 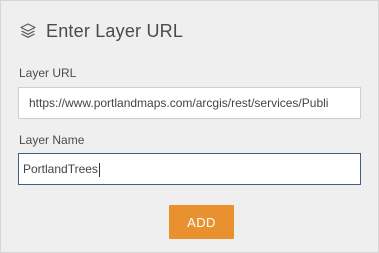 I want to click on layer-name-text-wrapper: PortlandTrees, so click(x=187, y=169).